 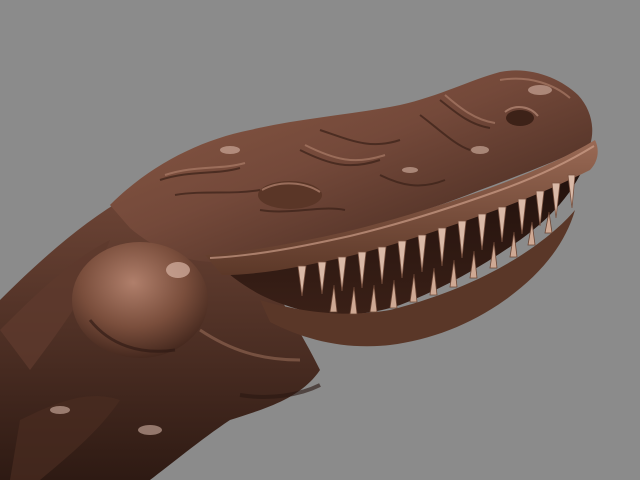 I want to click on eye-ridge, so click(x=290, y=195).